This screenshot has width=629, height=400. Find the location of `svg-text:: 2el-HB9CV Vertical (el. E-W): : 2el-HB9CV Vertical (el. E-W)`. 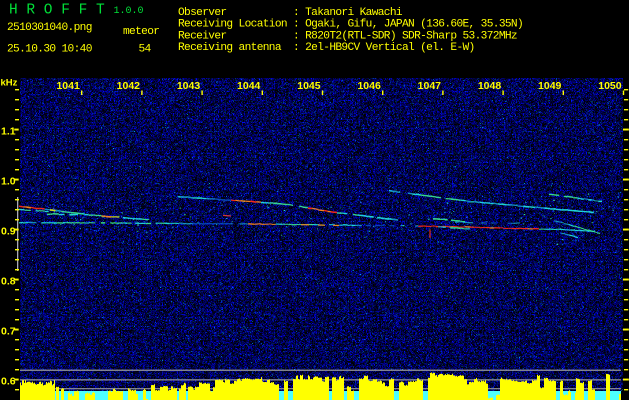

svg-text:: 2el-HB9CV Vertical (el. E-W): : 2el-HB9CV Vertical (el. E-W) is located at coordinates (384, 48).